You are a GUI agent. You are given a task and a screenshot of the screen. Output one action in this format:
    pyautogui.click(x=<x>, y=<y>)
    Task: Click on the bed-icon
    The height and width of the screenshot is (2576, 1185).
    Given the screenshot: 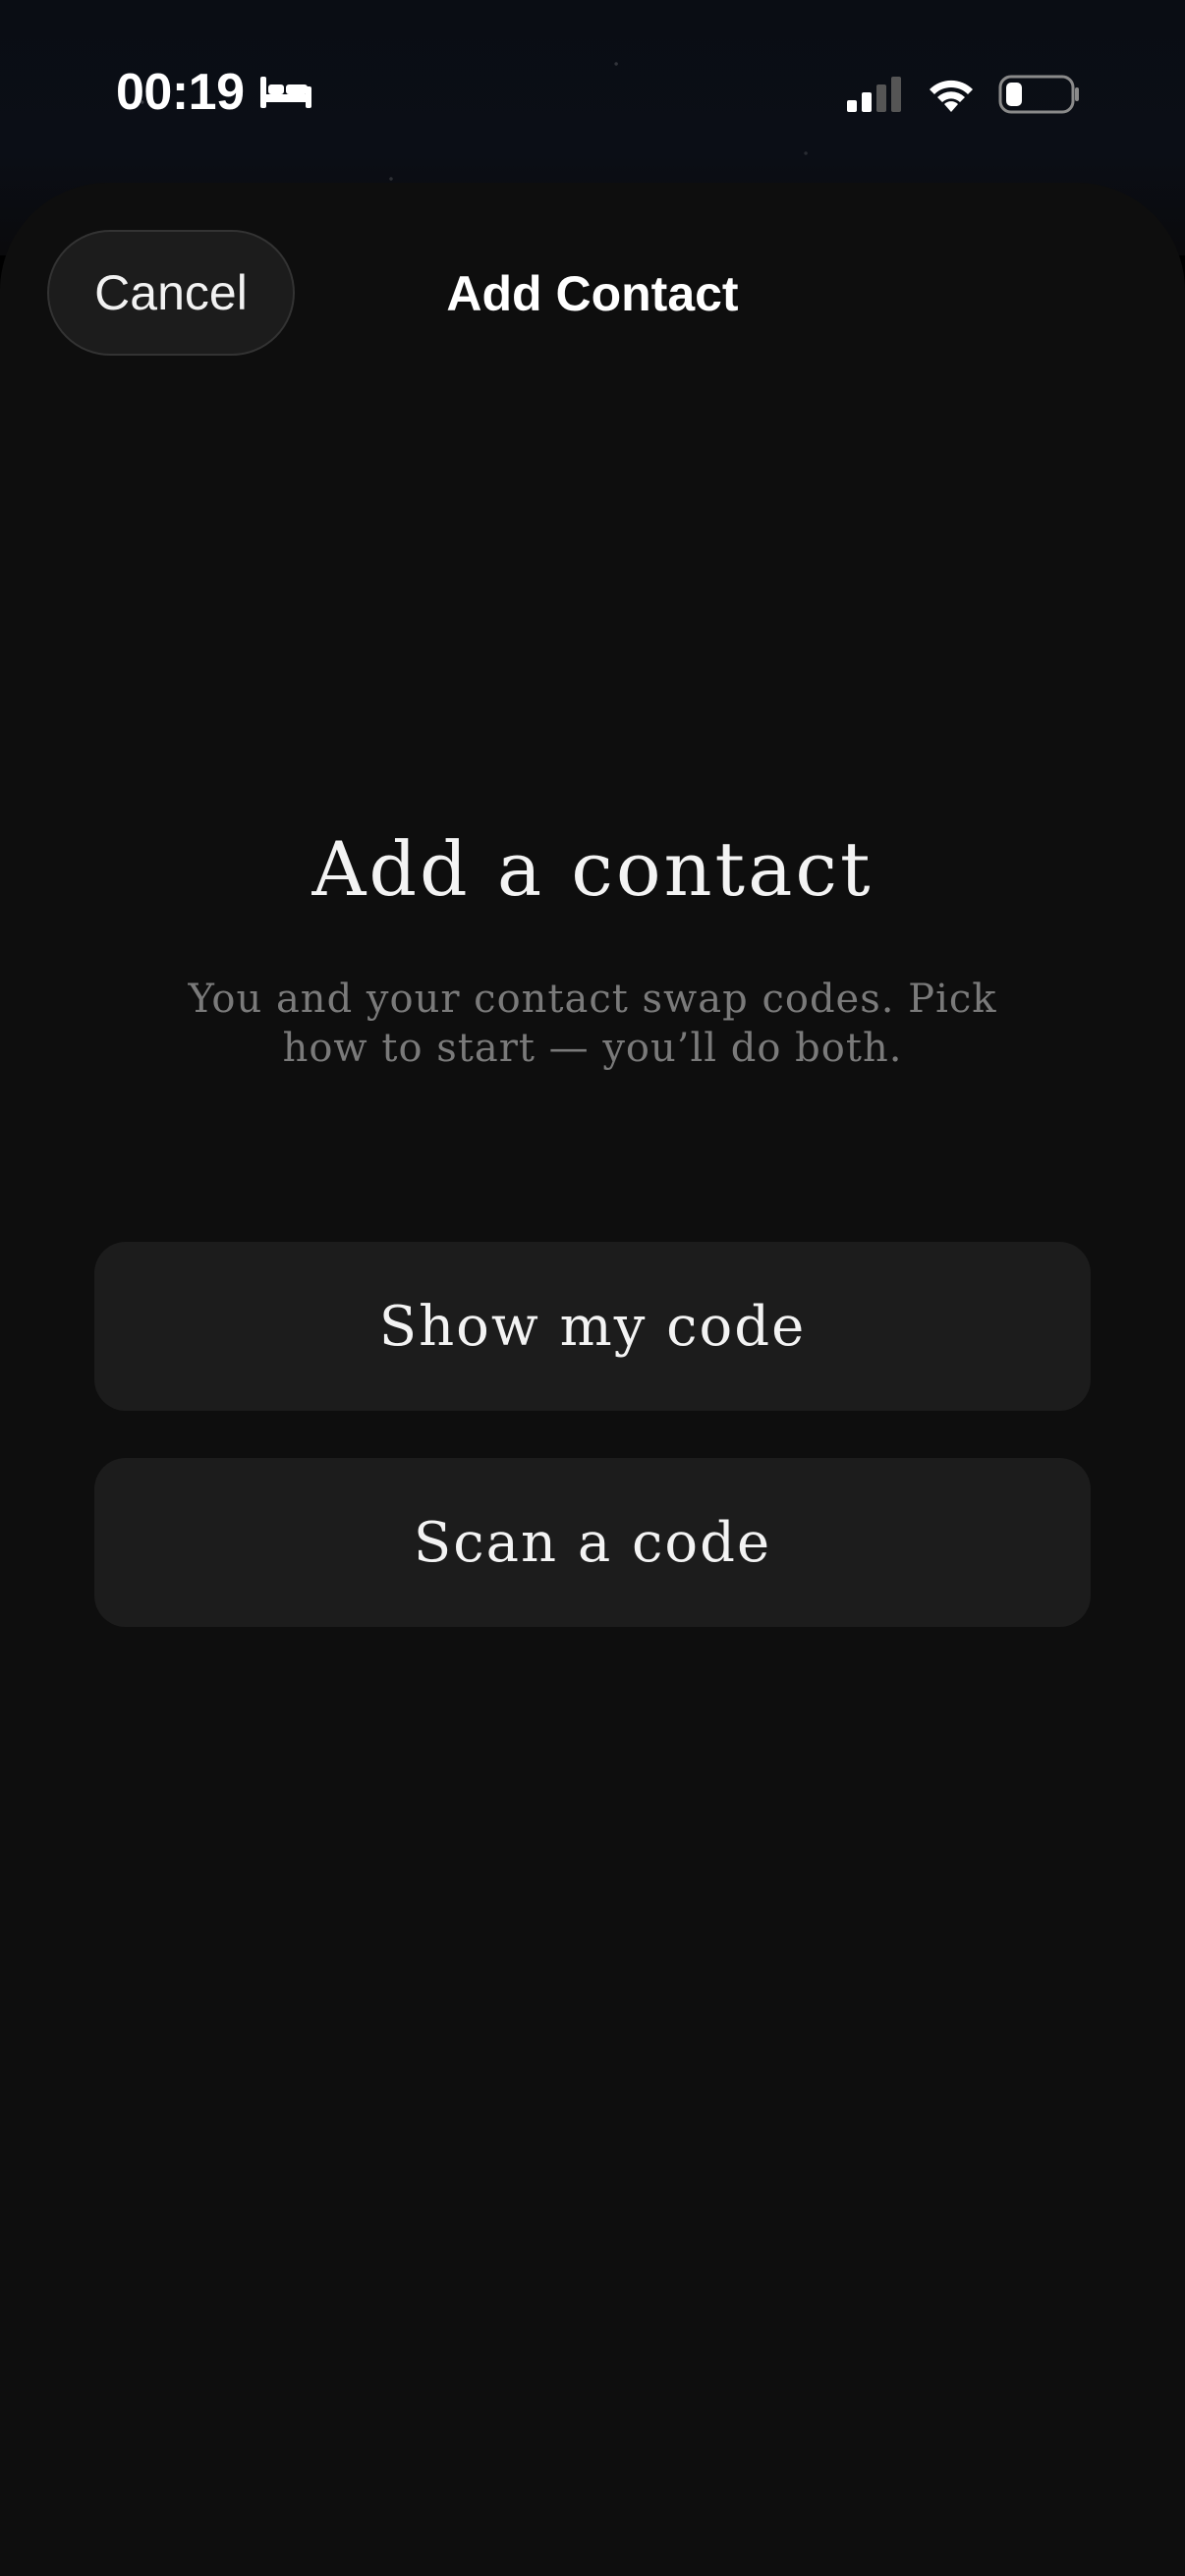 What is the action you would take?
    pyautogui.click(x=285, y=92)
    